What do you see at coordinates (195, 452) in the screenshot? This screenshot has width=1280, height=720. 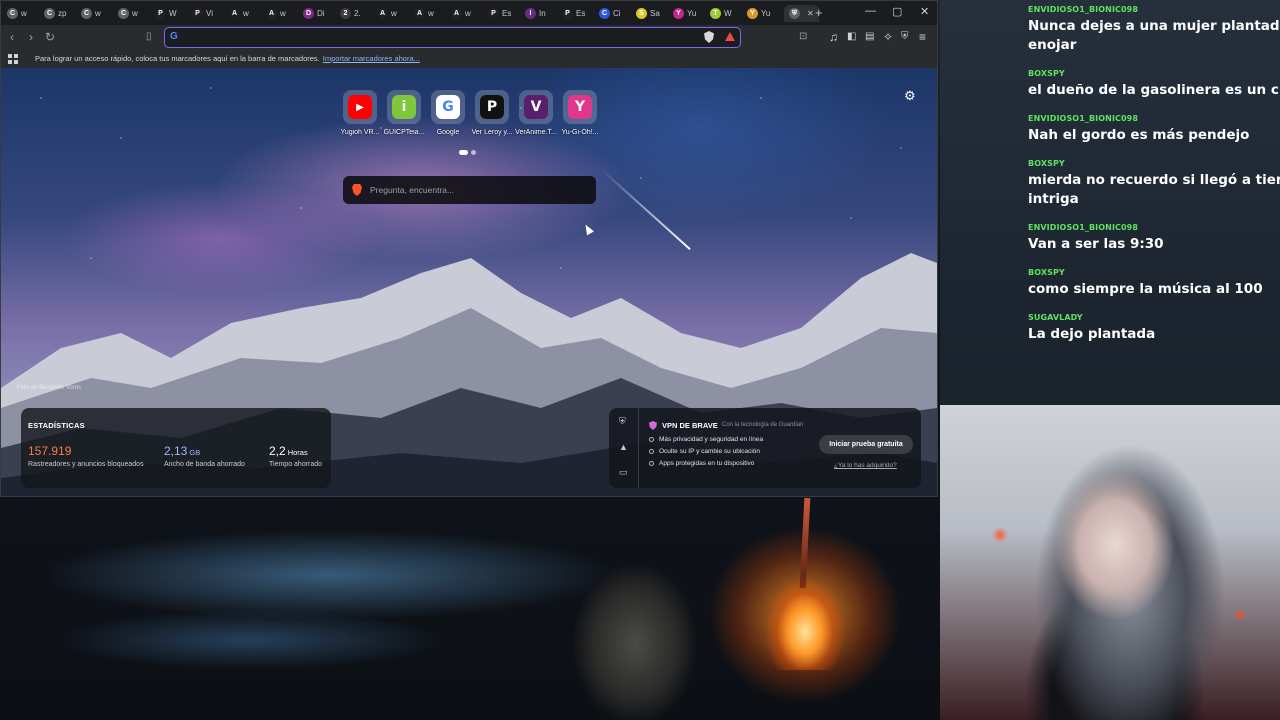 I see `stat-unit: GB` at bounding box center [195, 452].